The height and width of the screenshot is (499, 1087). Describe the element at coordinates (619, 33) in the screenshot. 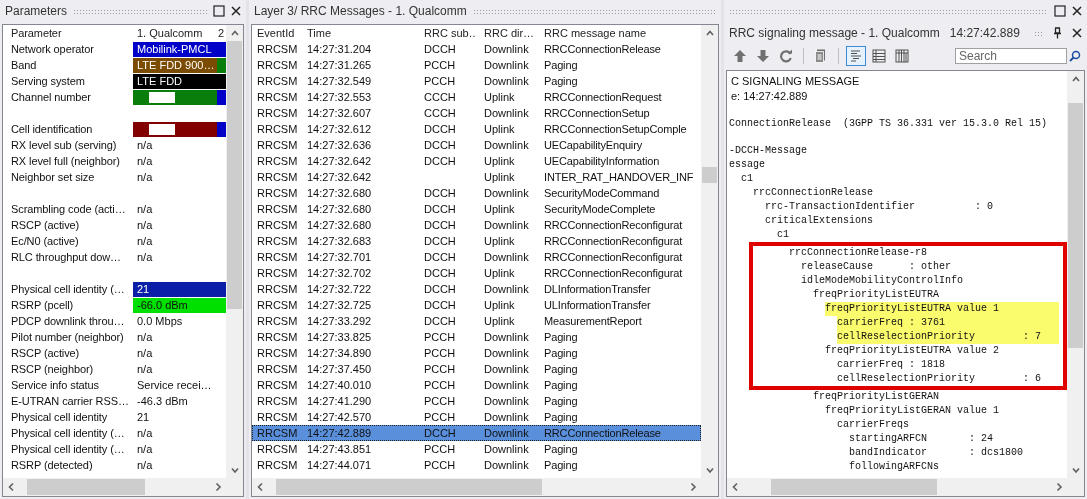

I see `column-header: RRC message name` at that location.